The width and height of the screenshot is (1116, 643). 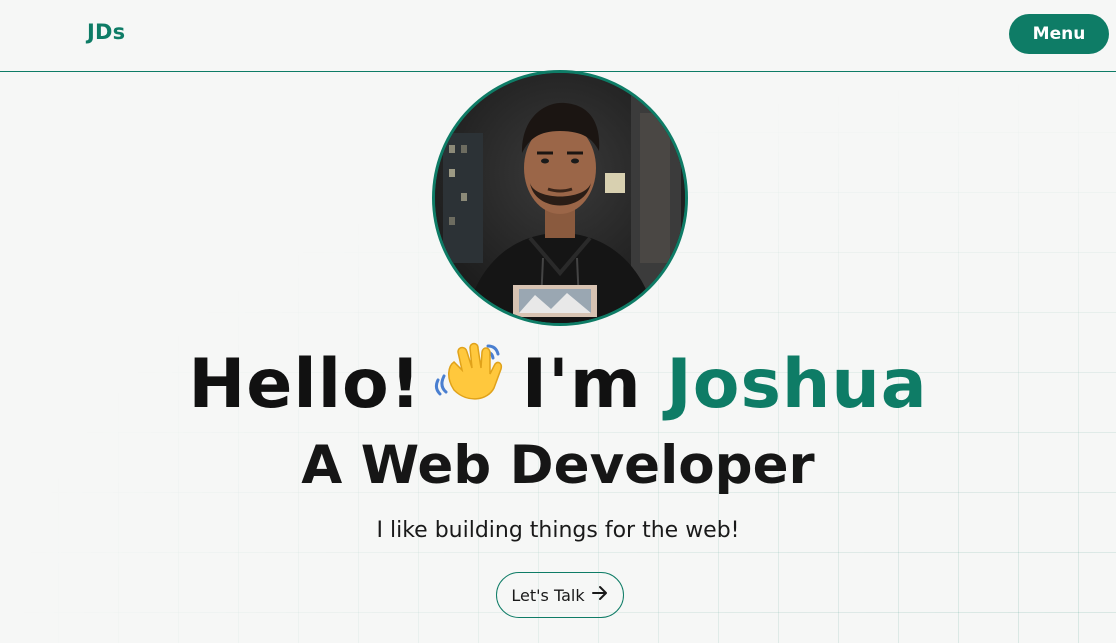 What do you see at coordinates (558, 465) in the screenshot?
I see `role-heading: A Web Developer` at bounding box center [558, 465].